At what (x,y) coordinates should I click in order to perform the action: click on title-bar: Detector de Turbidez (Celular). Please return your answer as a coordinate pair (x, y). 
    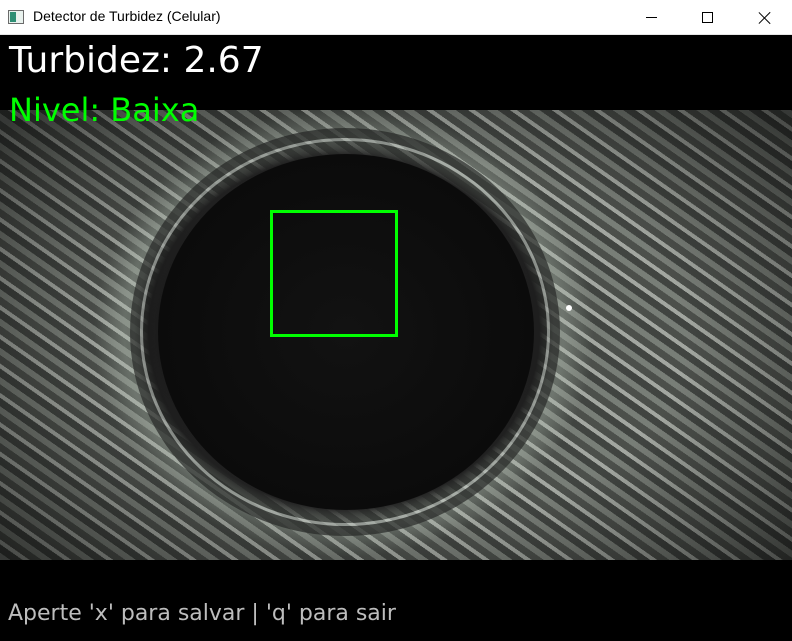
    Looking at the image, I should click on (396, 17).